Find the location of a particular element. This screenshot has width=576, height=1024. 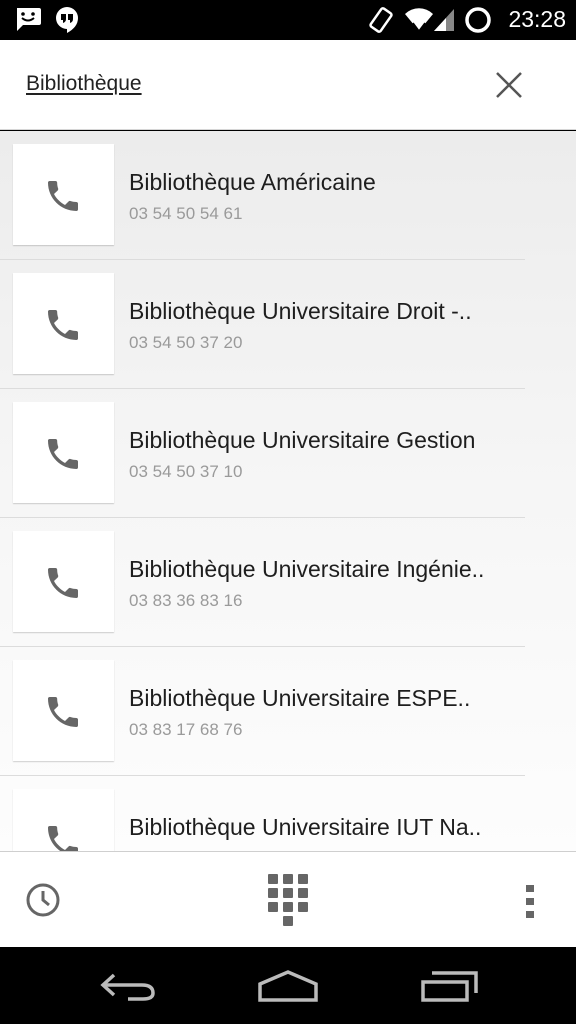

hangouts-icon is located at coordinates (67, 22).